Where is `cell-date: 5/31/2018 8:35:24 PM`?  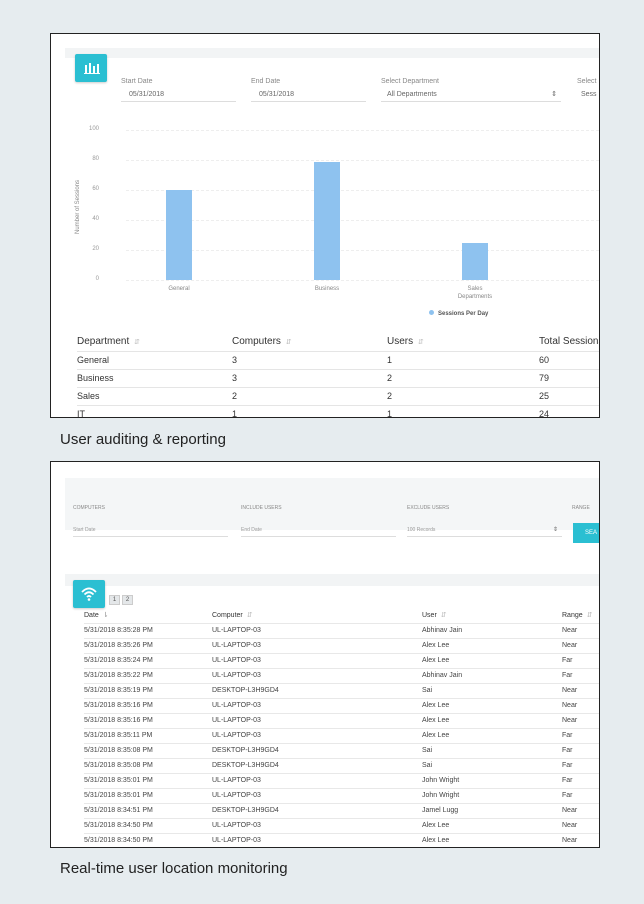
cell-date: 5/31/2018 8:35:24 PM is located at coordinates (148, 660).